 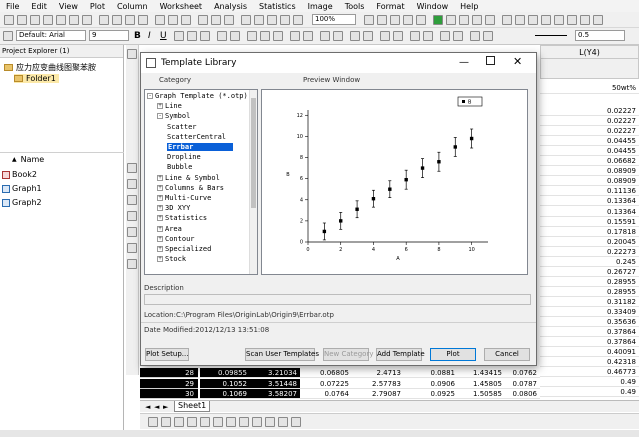 I want to click on command-window-icon, so click(x=395, y=20).